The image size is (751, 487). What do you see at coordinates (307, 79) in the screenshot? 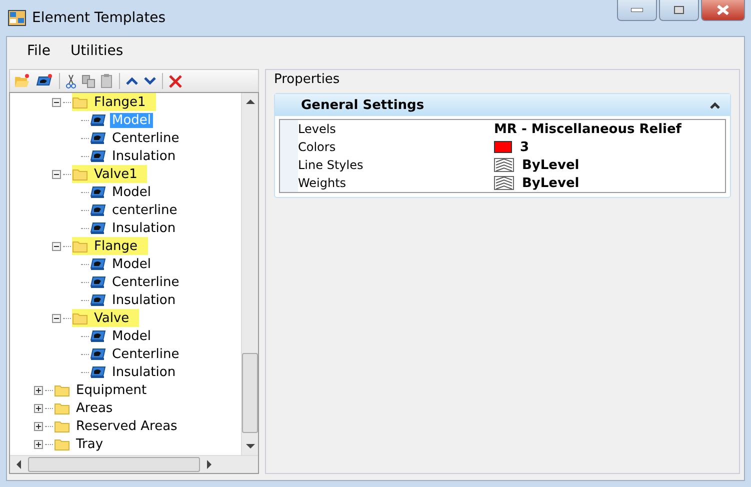
I see `panel-title: Properties` at bounding box center [307, 79].